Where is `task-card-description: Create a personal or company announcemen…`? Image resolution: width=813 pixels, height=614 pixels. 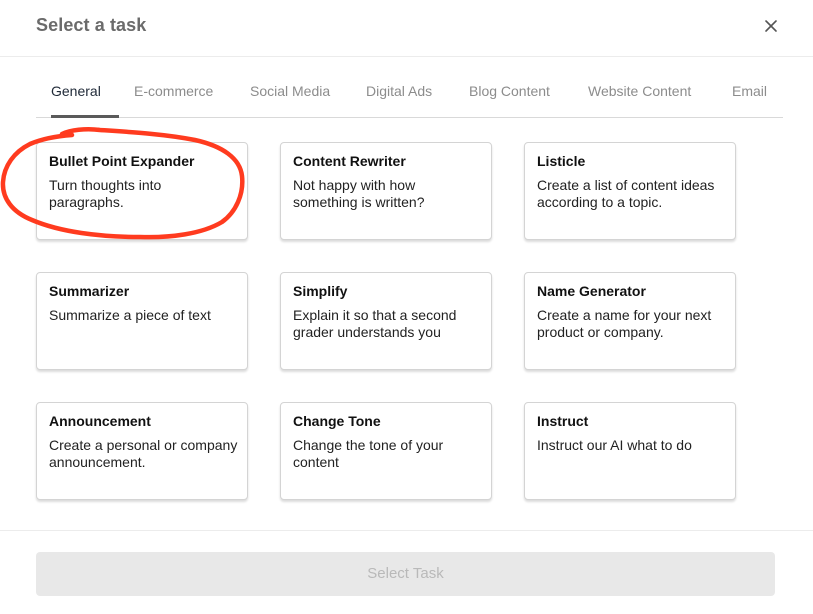
task-card-description: Create a personal or company announcemen… is located at coordinates (143, 453).